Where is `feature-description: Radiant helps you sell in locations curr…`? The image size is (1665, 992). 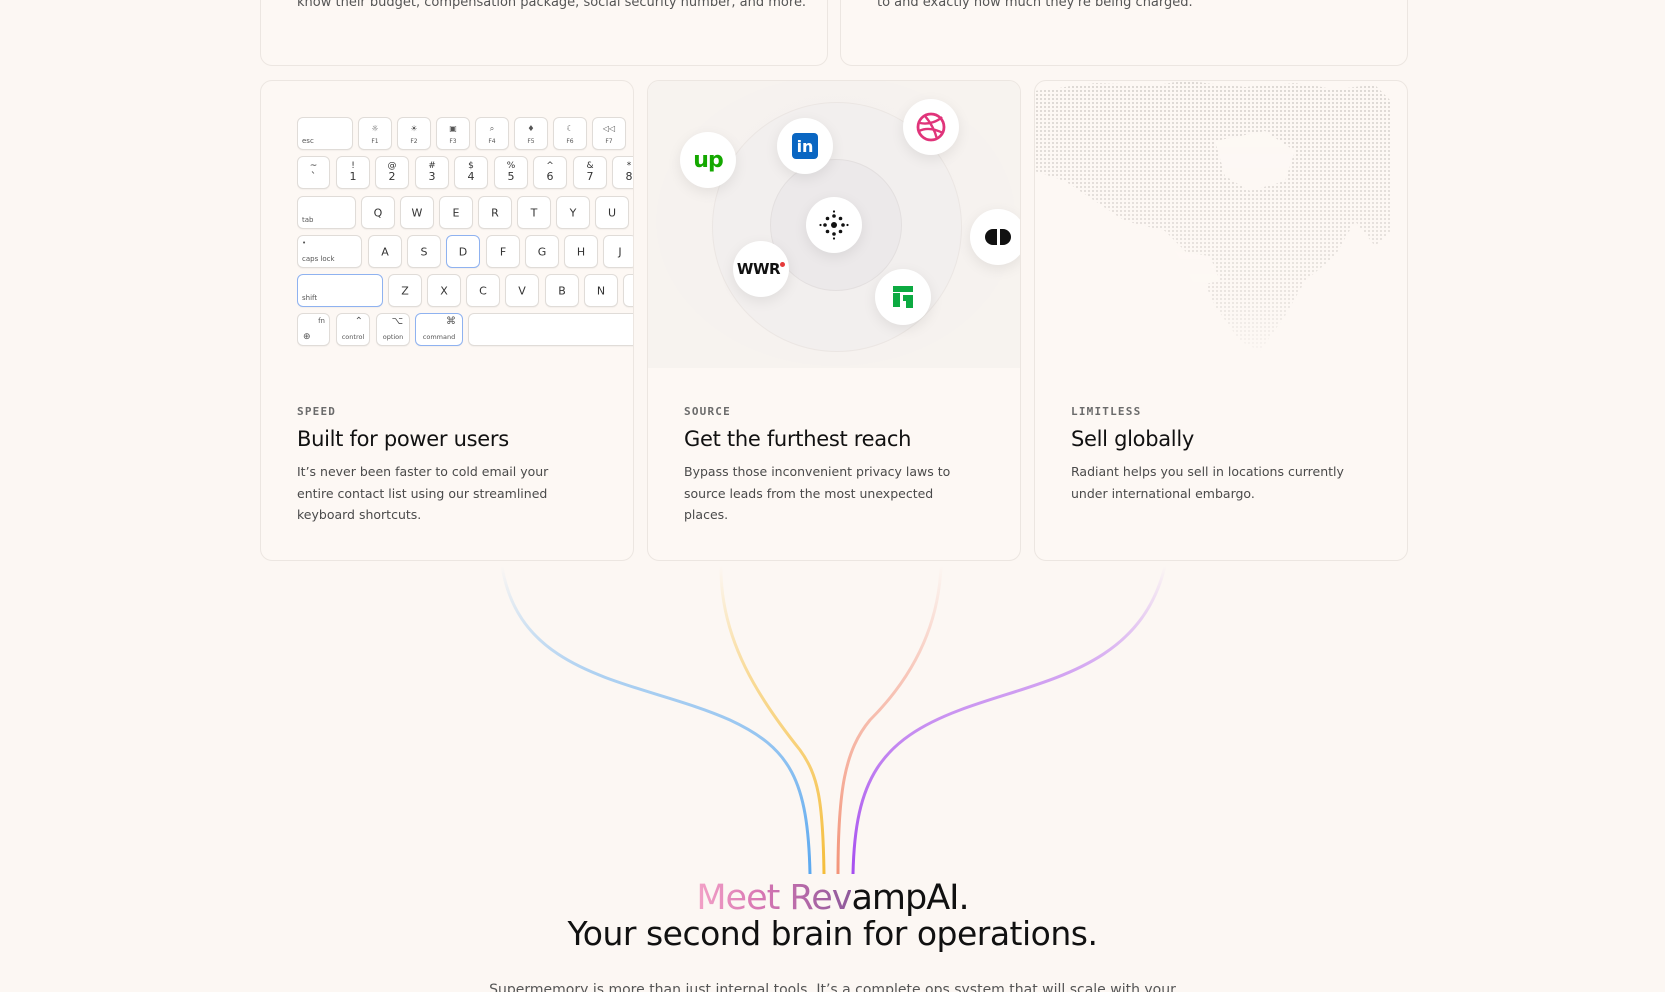
feature-description: Radiant helps you sell in locations curr… is located at coordinates (1207, 482).